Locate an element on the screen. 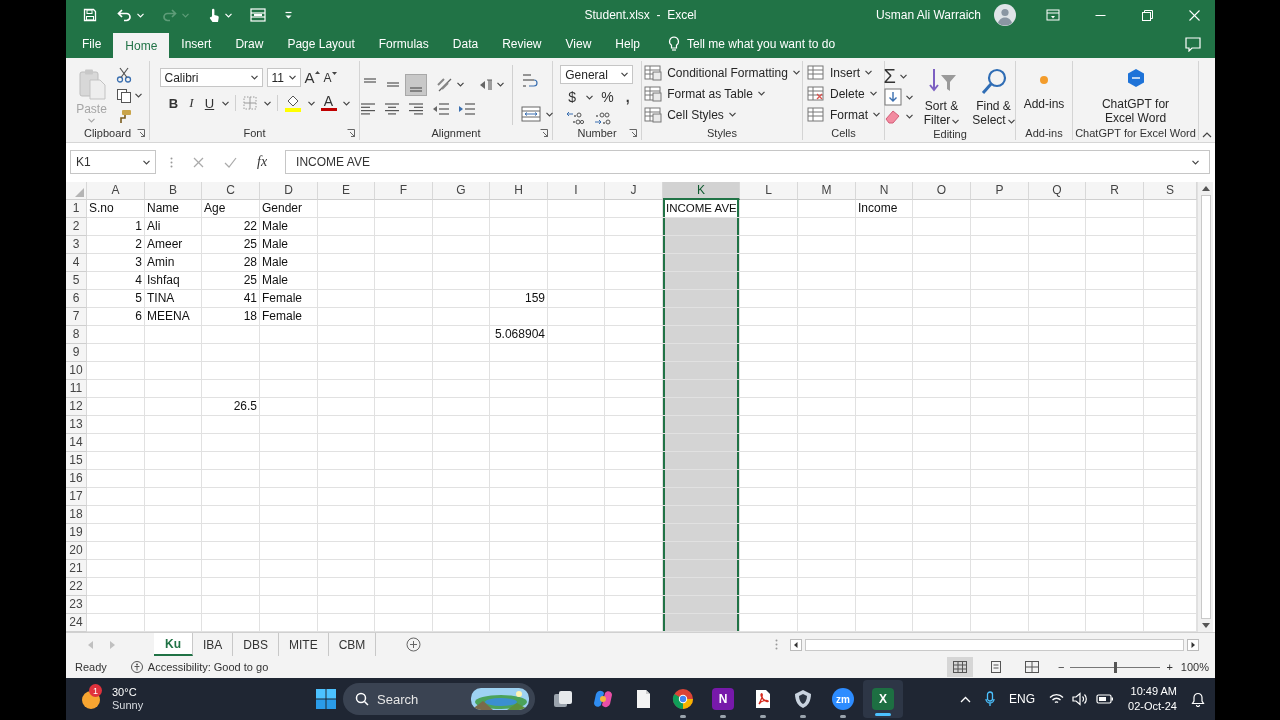 The width and height of the screenshot is (1280, 720). microphone-icon is located at coordinates (990, 699).